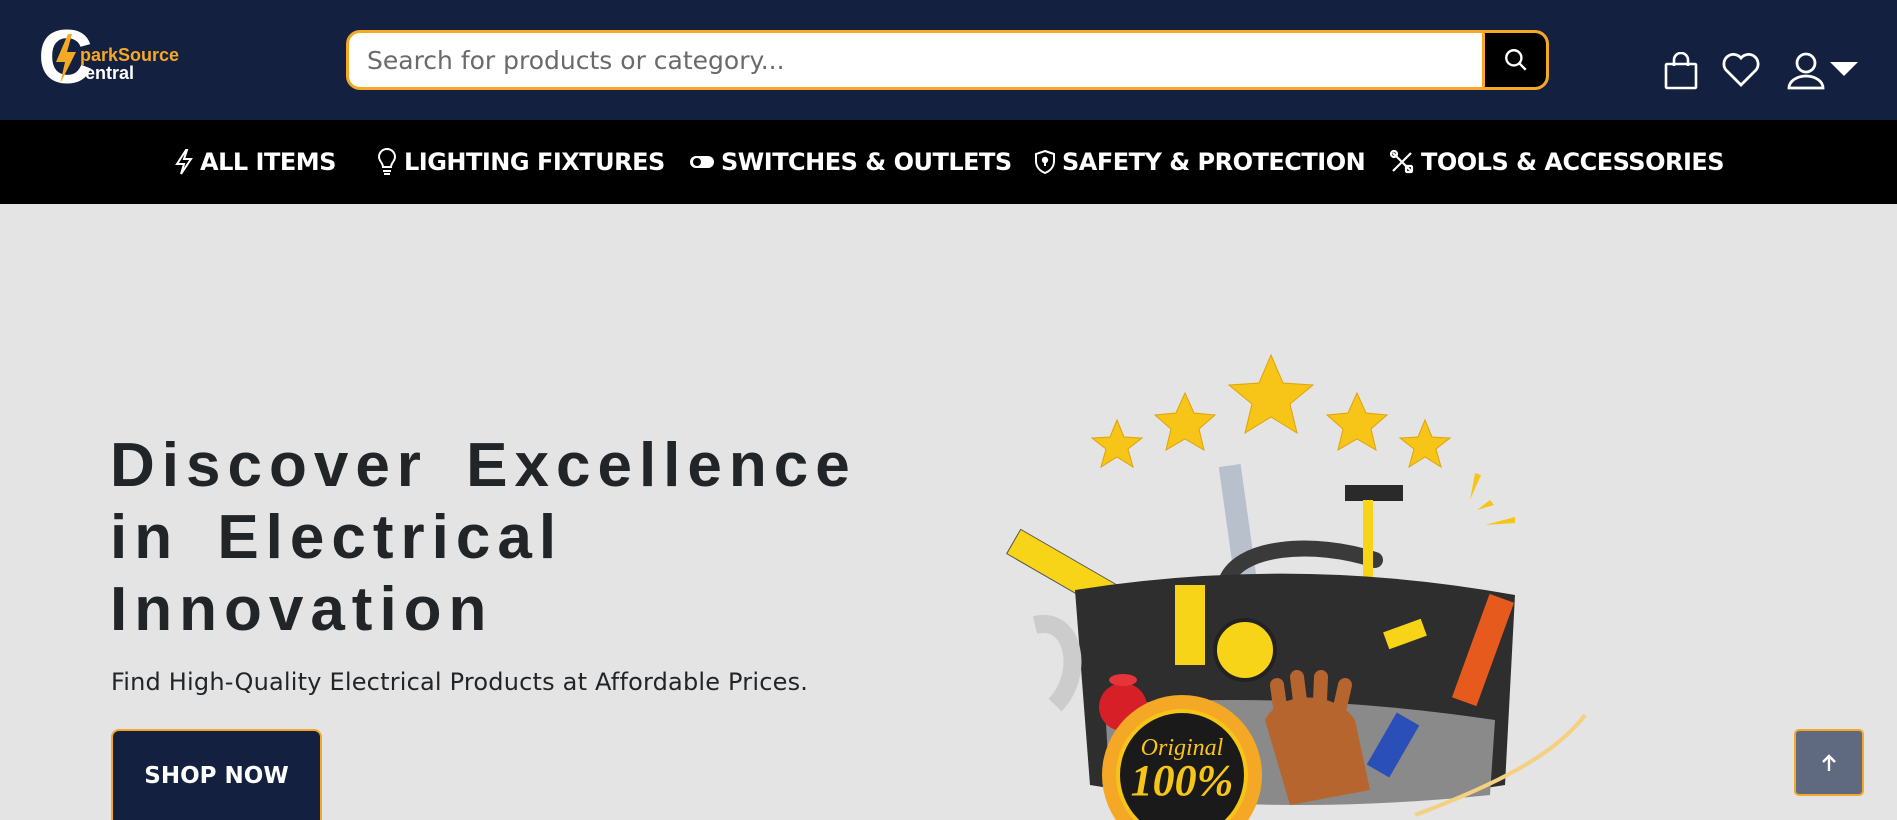 Image resolution: width=1897 pixels, height=820 pixels. I want to click on nav-item-tools-accessories: TOOLS & ACCESSORIES, so click(1557, 162).